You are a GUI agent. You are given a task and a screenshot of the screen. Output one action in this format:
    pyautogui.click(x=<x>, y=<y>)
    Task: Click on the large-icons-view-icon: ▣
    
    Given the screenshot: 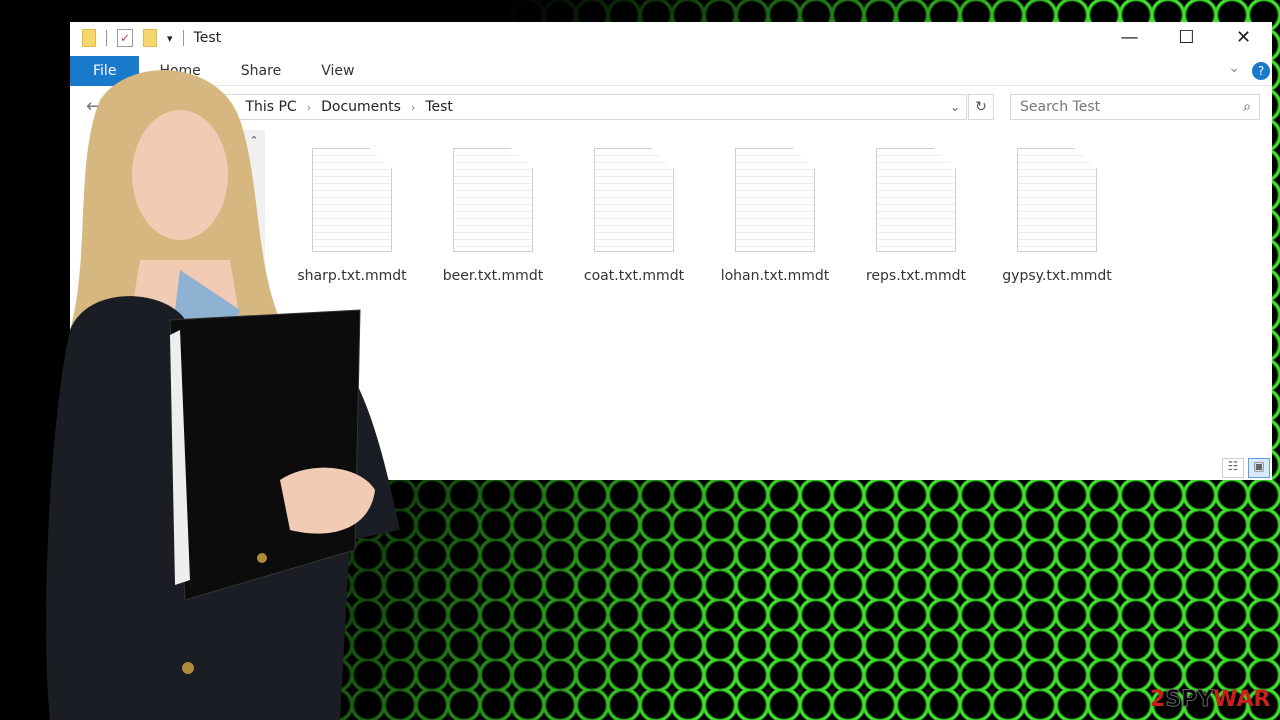 What is the action you would take?
    pyautogui.click(x=1259, y=468)
    